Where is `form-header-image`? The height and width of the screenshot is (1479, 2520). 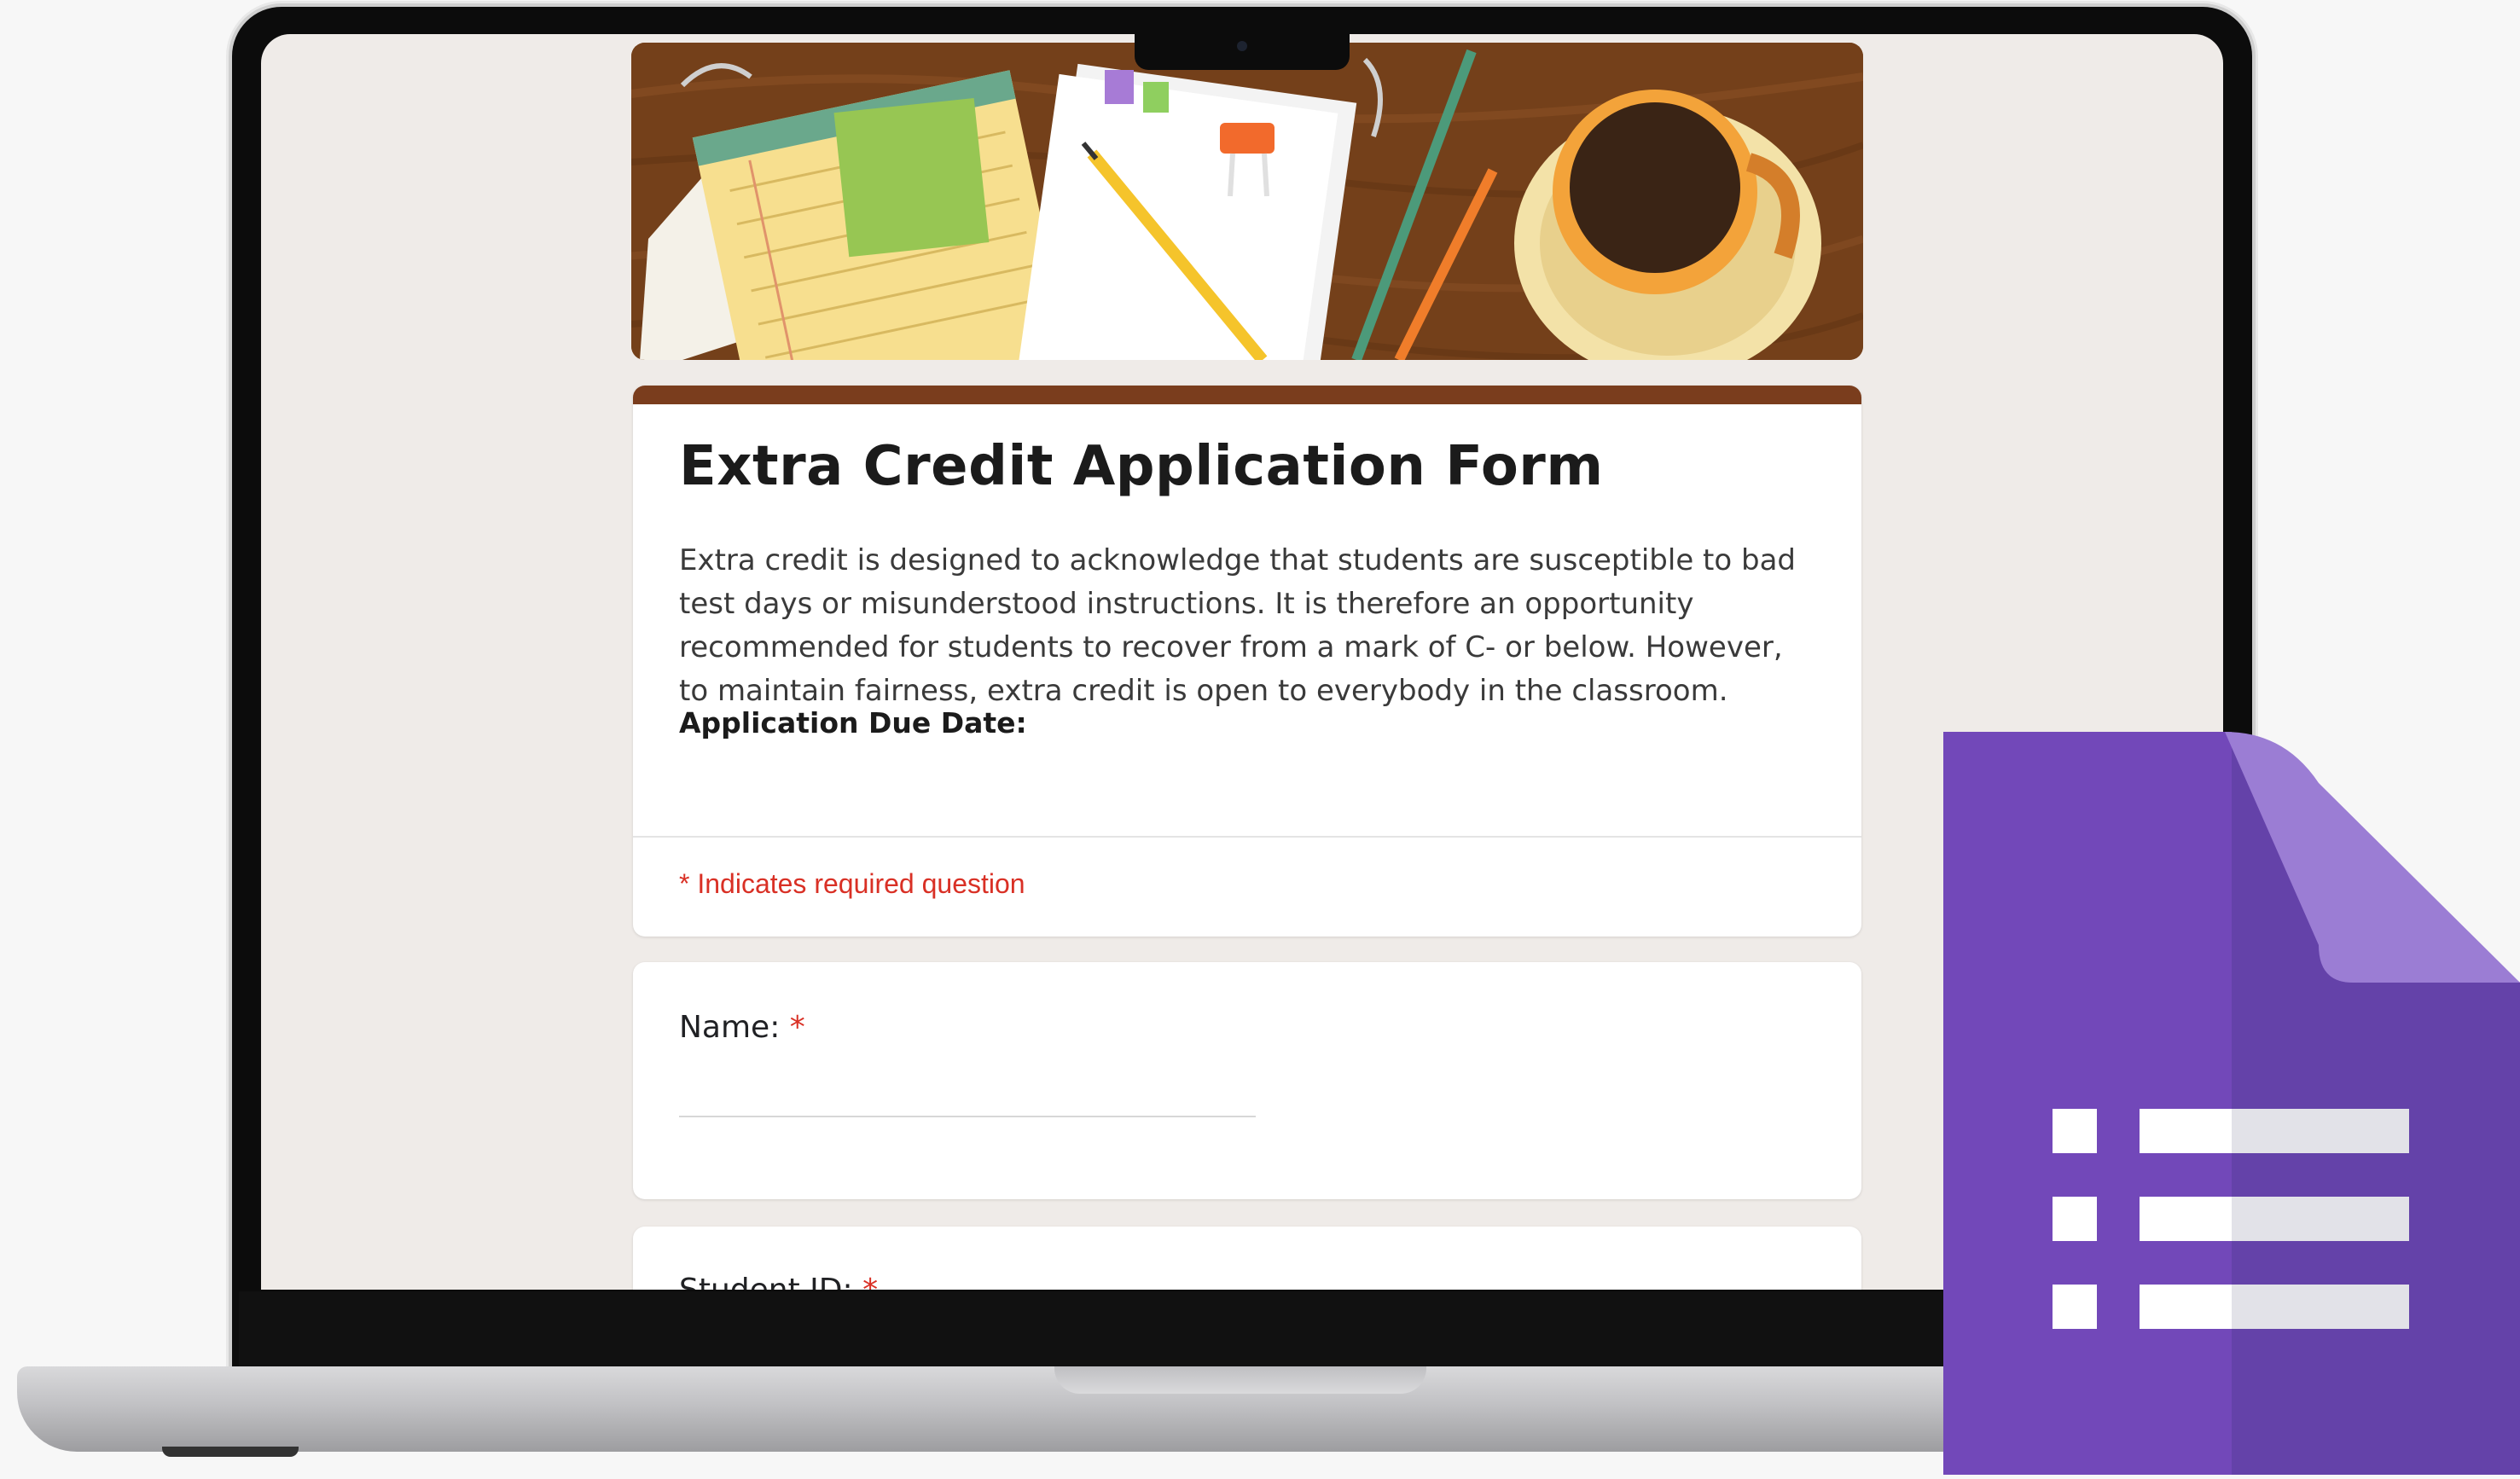 form-header-image is located at coordinates (1247, 201).